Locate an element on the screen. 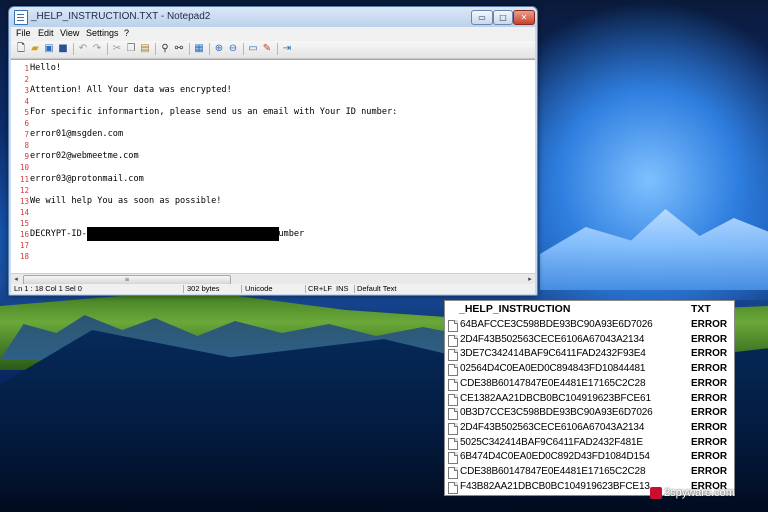 Image resolution: width=768 pixels, height=512 pixels. file-name: 2D4F43B502563CECE6106A67043A2134 is located at coordinates (552, 427).